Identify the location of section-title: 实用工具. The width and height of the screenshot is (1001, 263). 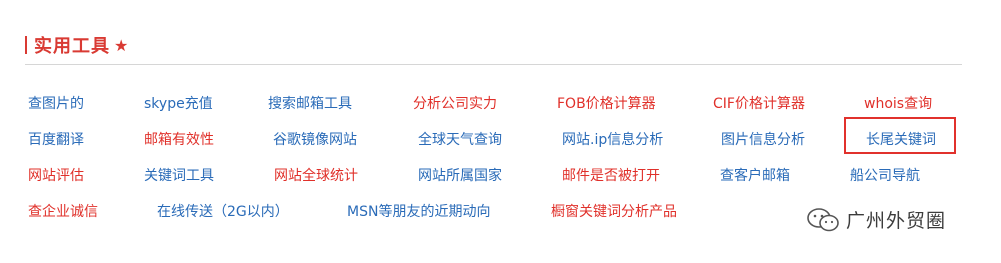
(72, 46).